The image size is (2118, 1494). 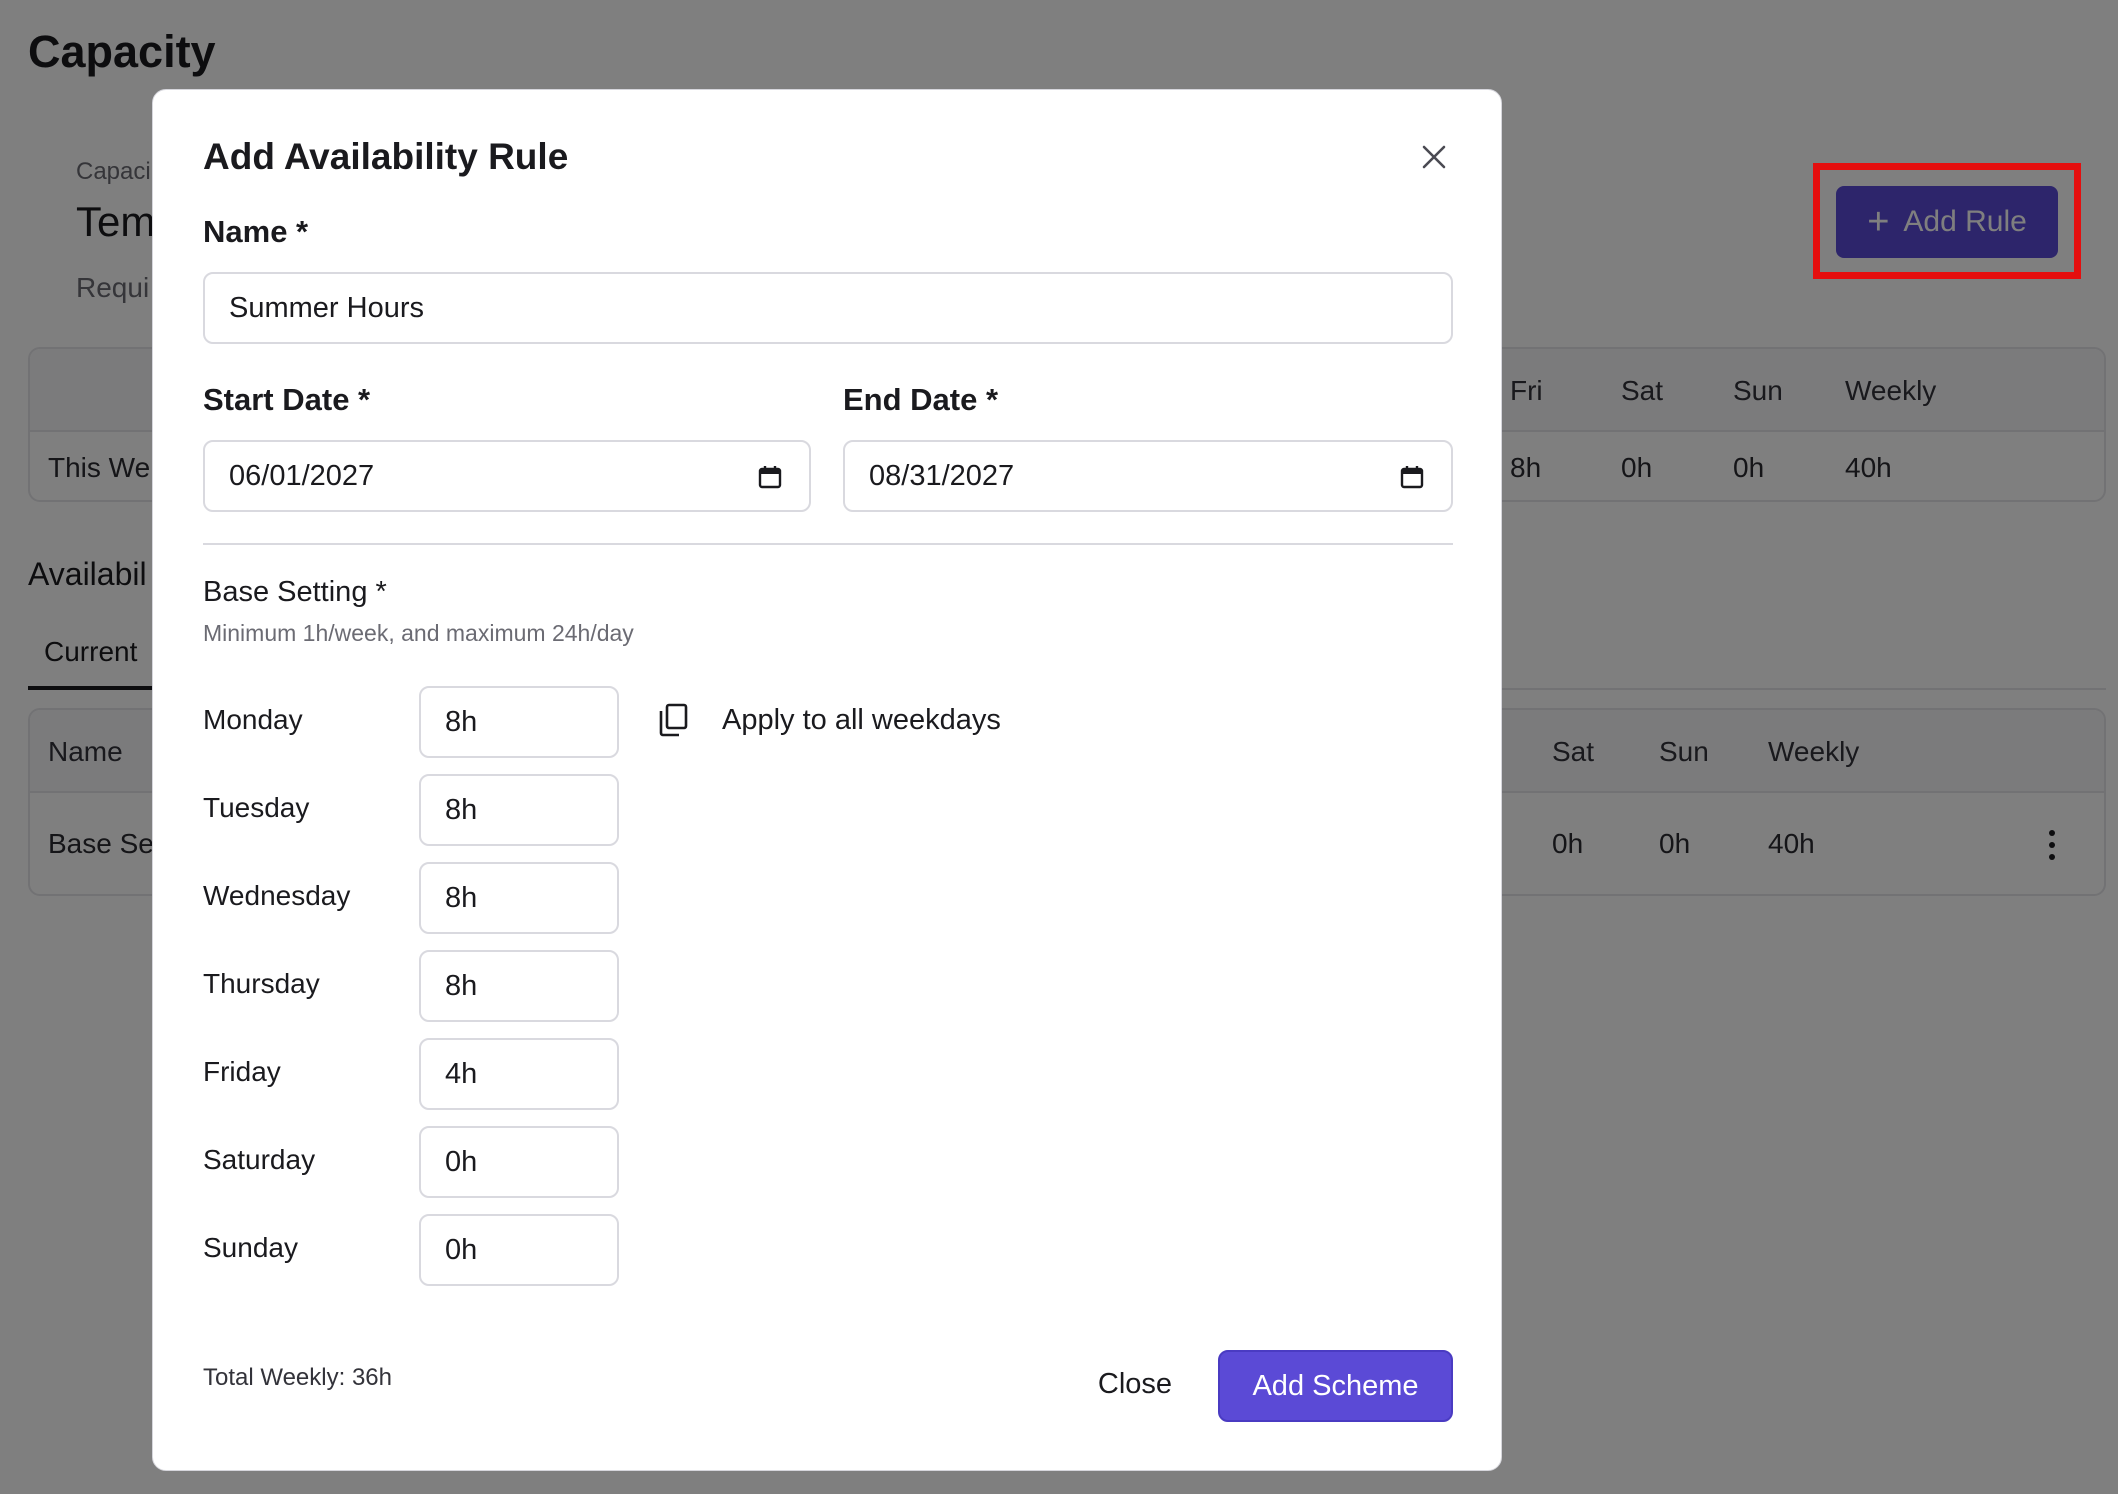 What do you see at coordinates (461, 721) in the screenshot?
I see `monday-hours-value: 8h` at bounding box center [461, 721].